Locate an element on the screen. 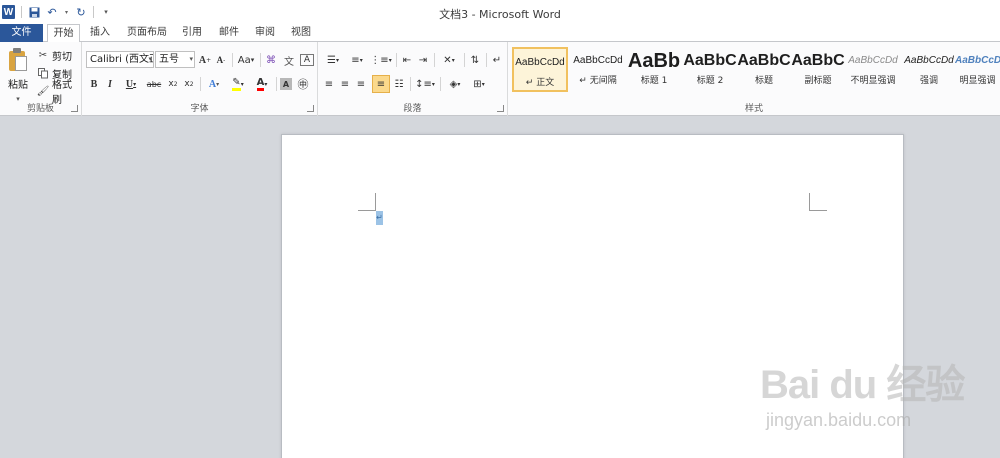  style-name: ↵ 无间隔 is located at coordinates (598, 81).